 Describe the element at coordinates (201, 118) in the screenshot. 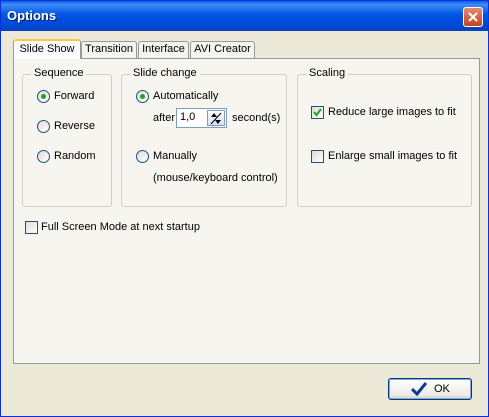

I see `interval-spinner: 1,0` at that location.